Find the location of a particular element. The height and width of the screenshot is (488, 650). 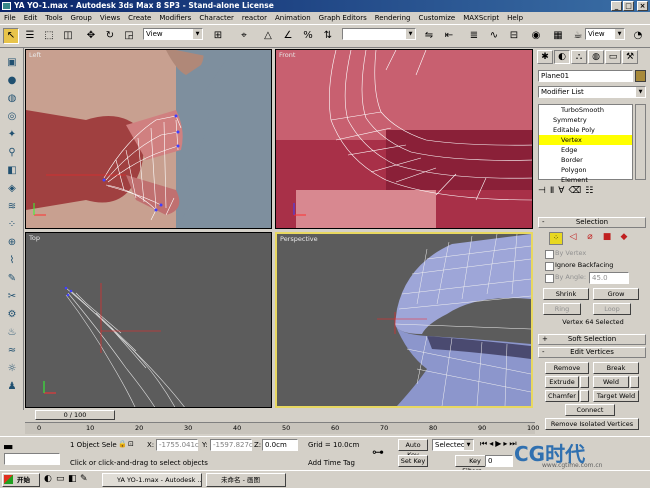

menu-group: Group is located at coordinates (81, 18).